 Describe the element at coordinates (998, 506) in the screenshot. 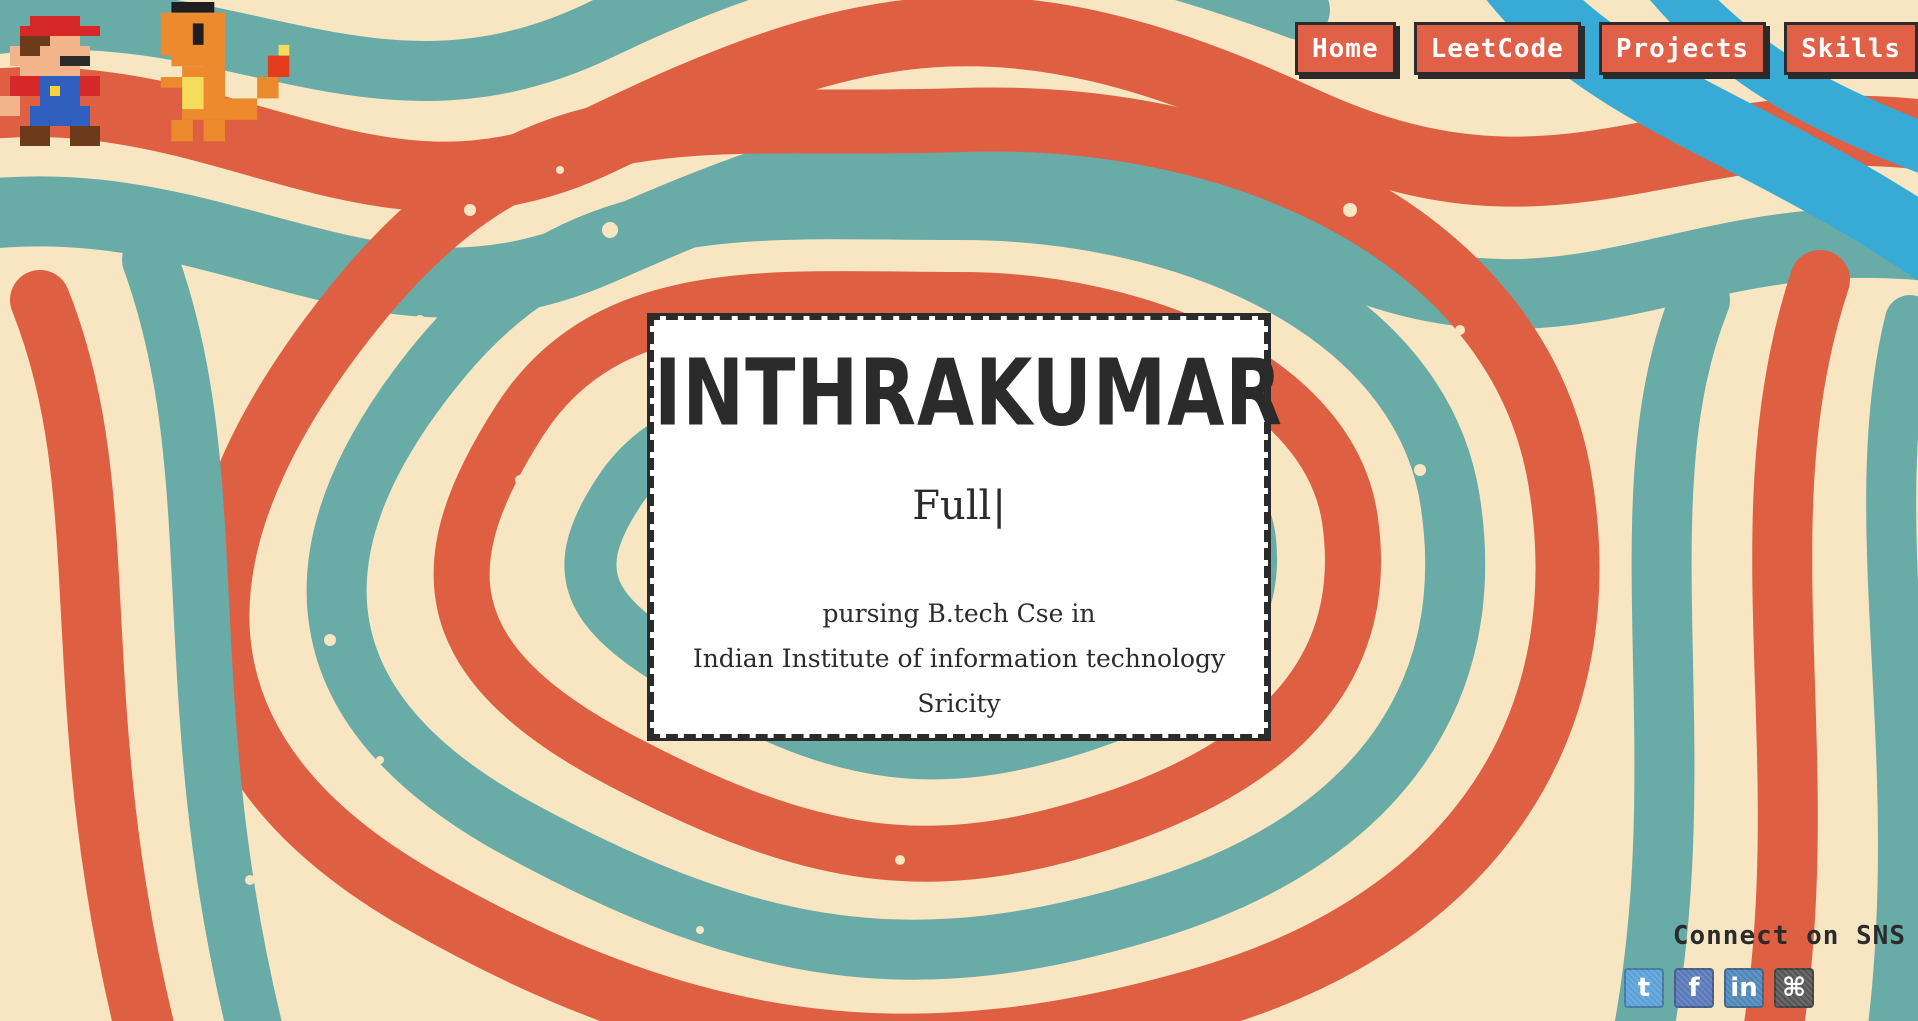

I see `typing-cursor: |` at that location.